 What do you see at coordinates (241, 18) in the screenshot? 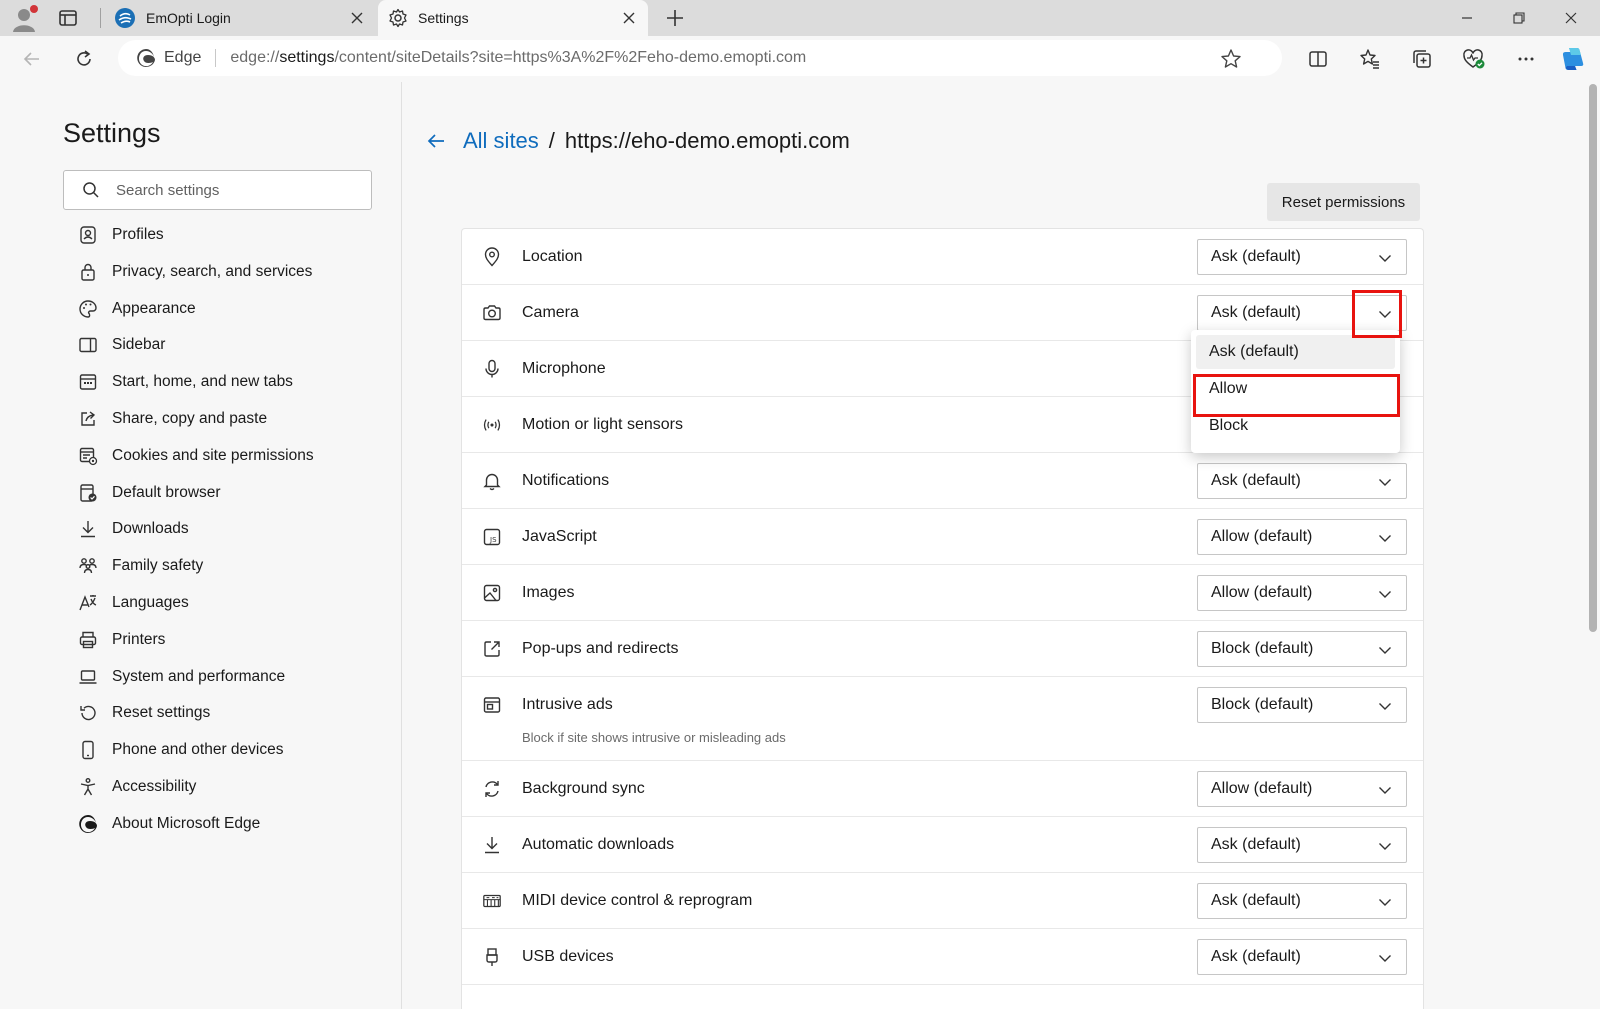
I see `tab-emopti-login: EmOpti Login` at bounding box center [241, 18].